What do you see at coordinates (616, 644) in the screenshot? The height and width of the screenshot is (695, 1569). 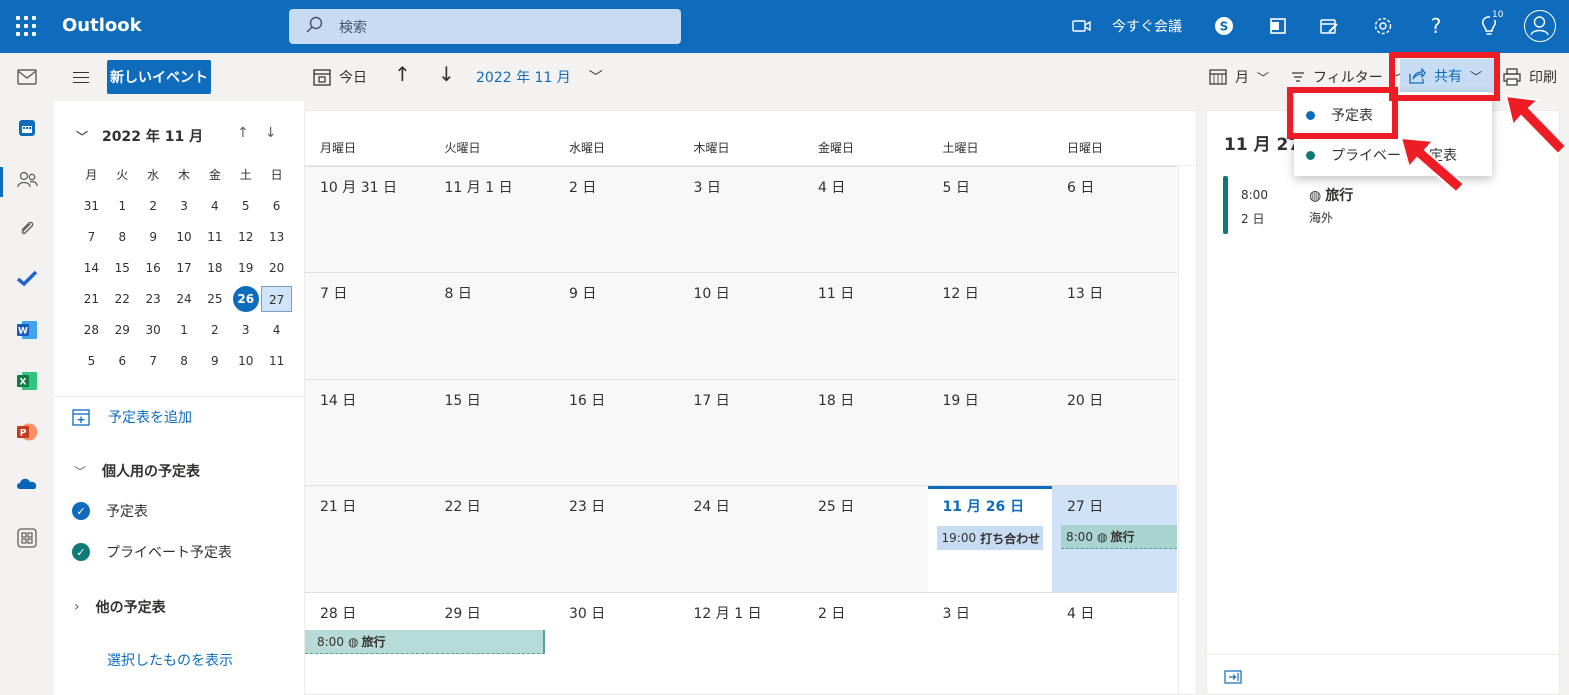 I see `day-cell: 30 日` at bounding box center [616, 644].